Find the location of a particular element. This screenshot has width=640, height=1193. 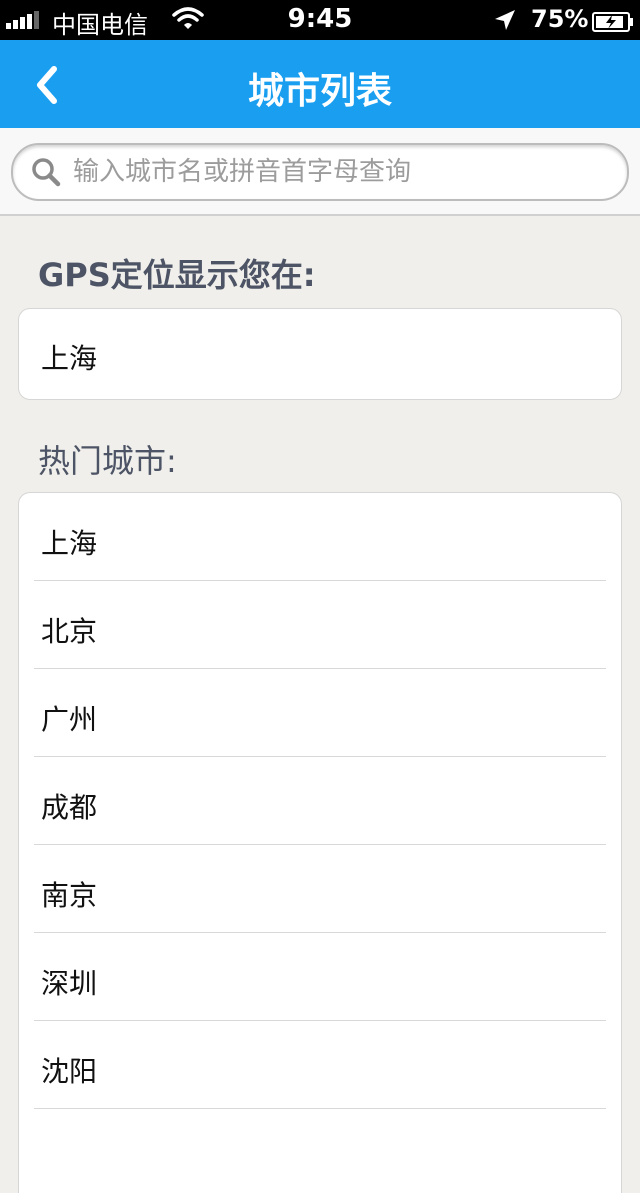

gps-city: 上海 is located at coordinates (69, 358).